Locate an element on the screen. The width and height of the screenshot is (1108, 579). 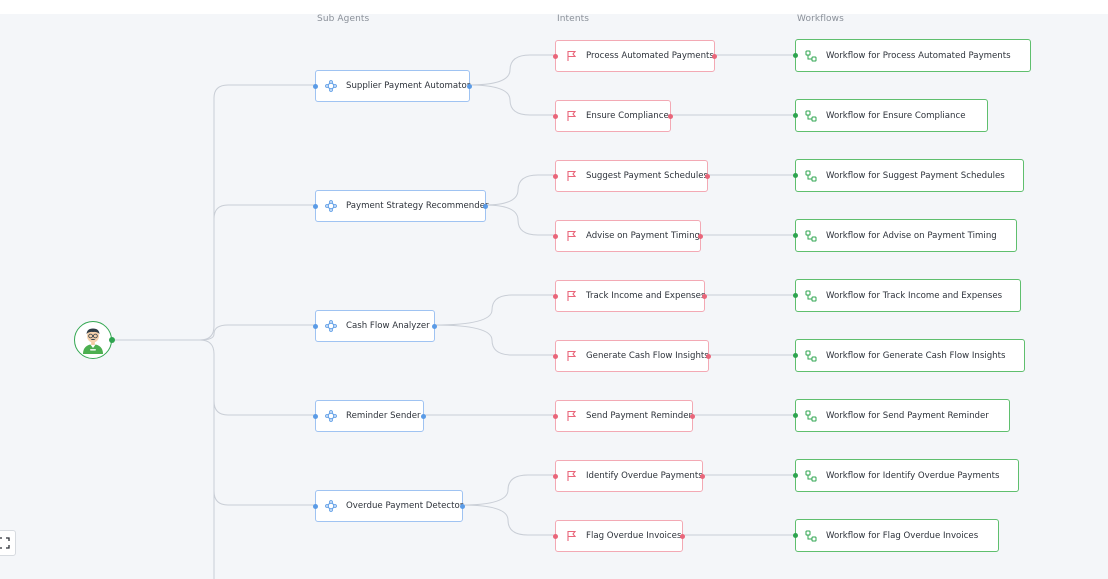
column-header-intents: Intents is located at coordinates (573, 19).